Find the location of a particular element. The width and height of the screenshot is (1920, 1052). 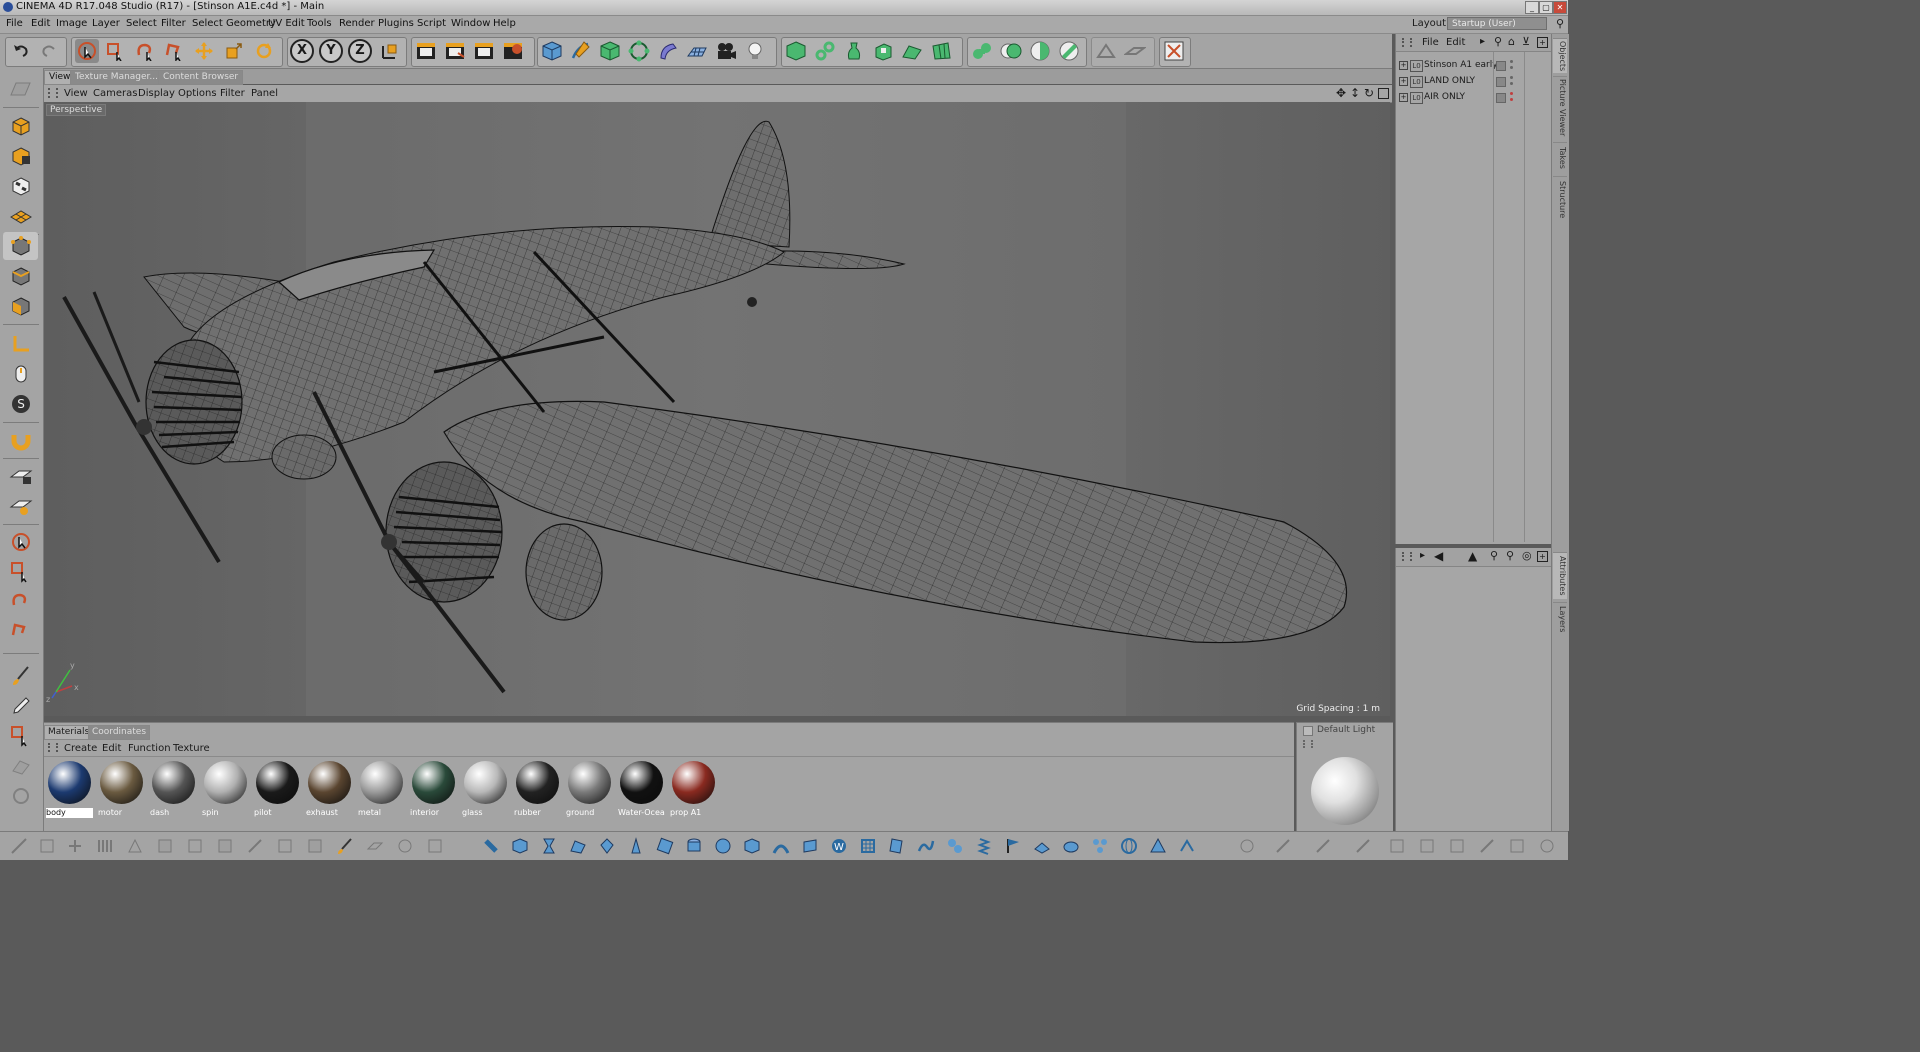

primitive-shatter-icon is located at coordinates (810, 846).